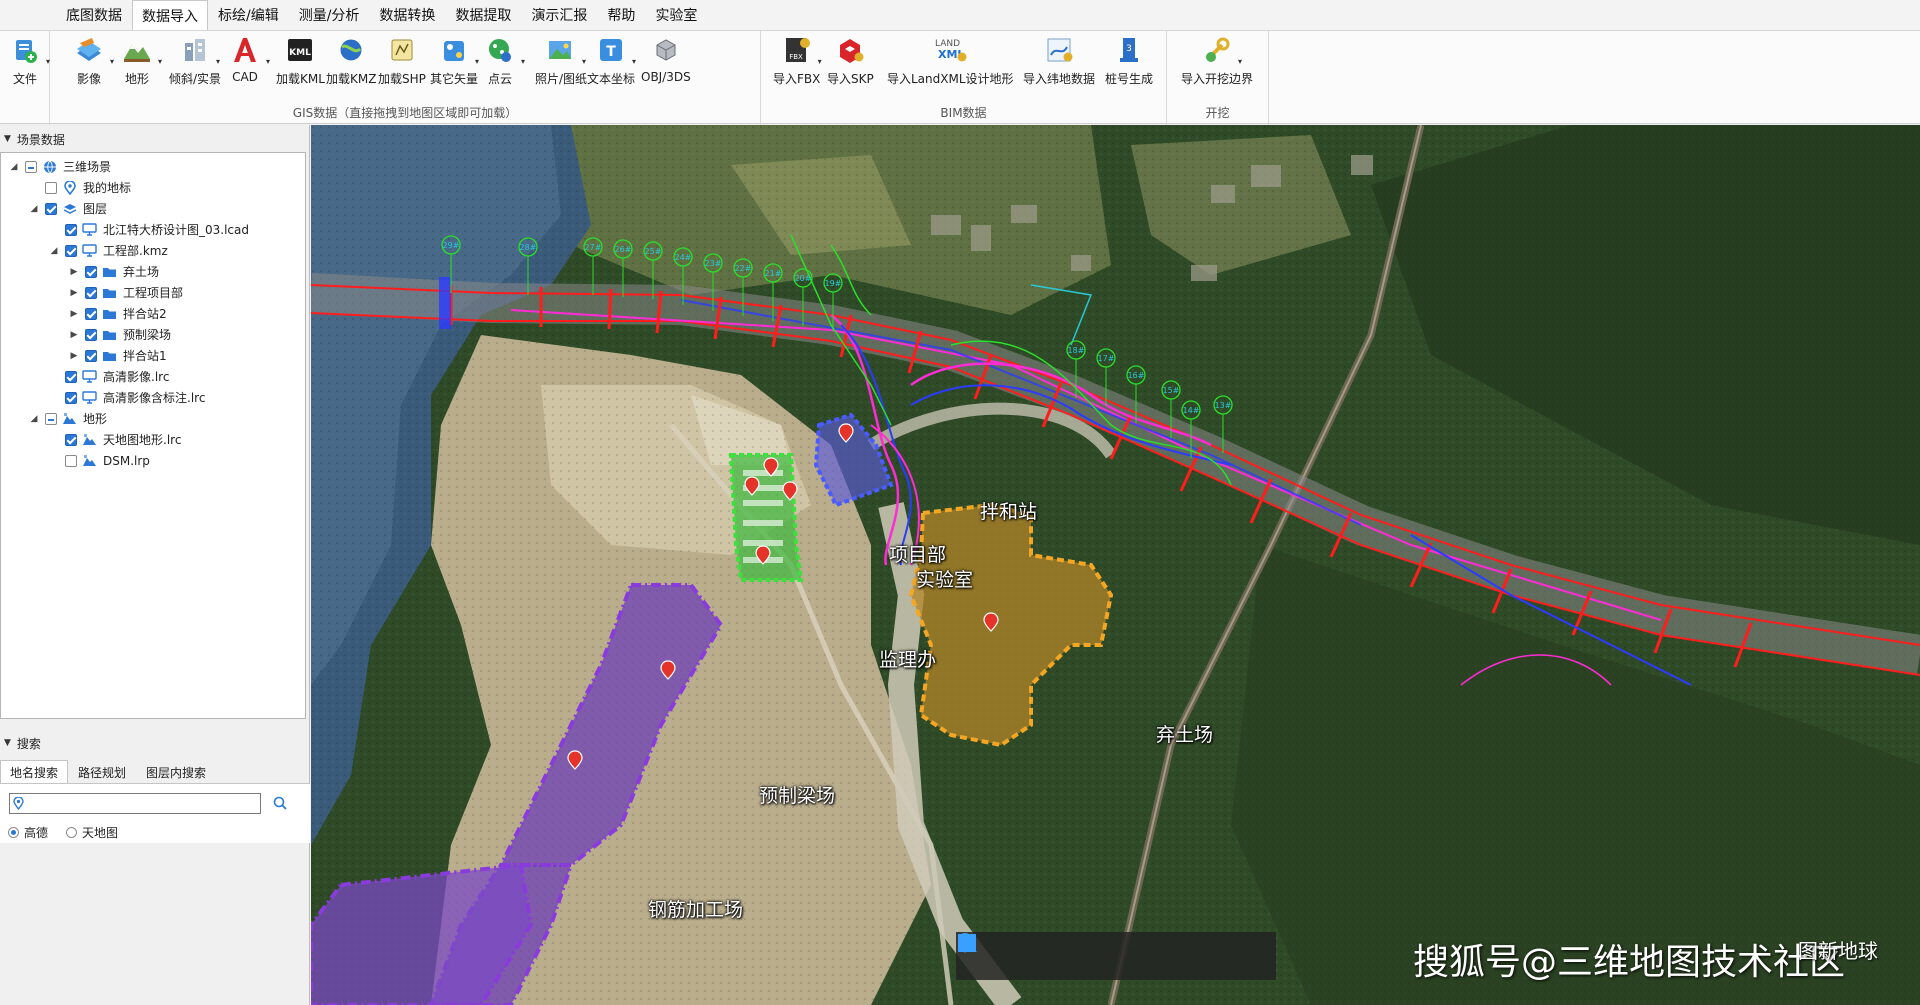 Image resolution: width=1920 pixels, height=1005 pixels. Describe the element at coordinates (982, 952) in the screenshot. I see `hand-icon` at that location.